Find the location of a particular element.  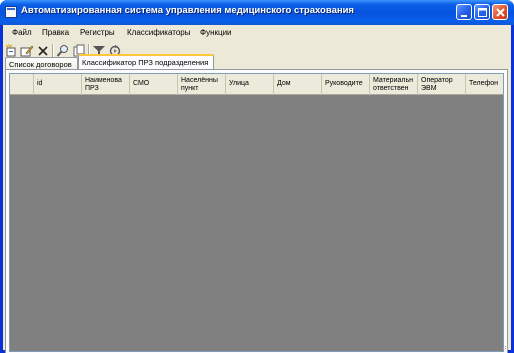

column-header-locality: Населённы пункт is located at coordinates (202, 84).